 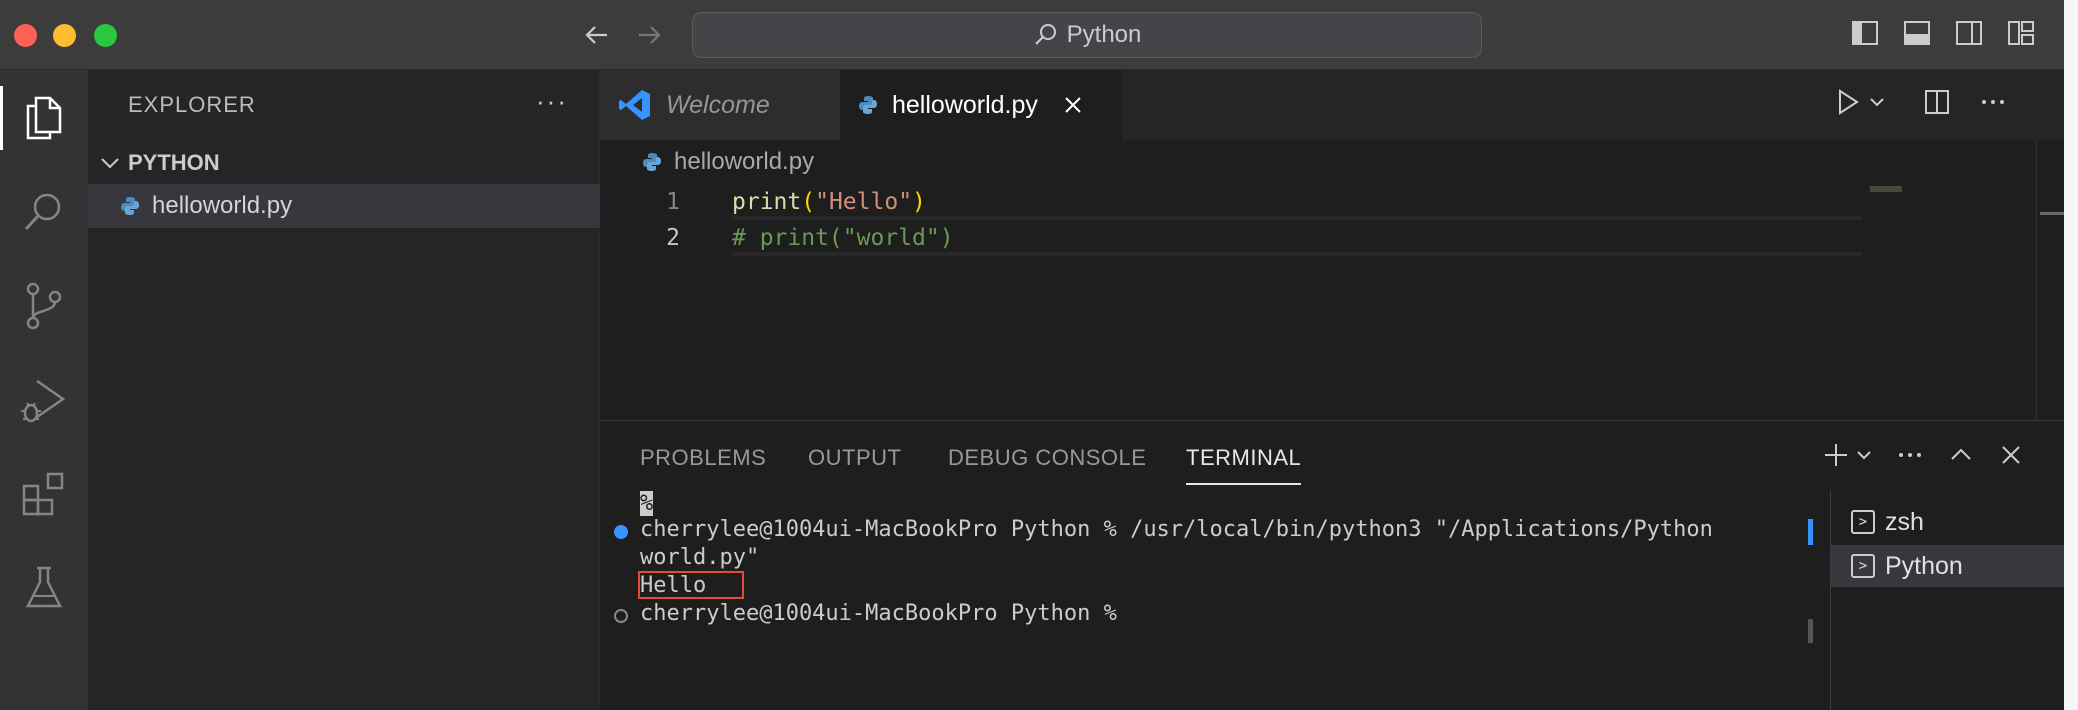 I want to click on maximize-panel-icon, so click(x=1961, y=455).